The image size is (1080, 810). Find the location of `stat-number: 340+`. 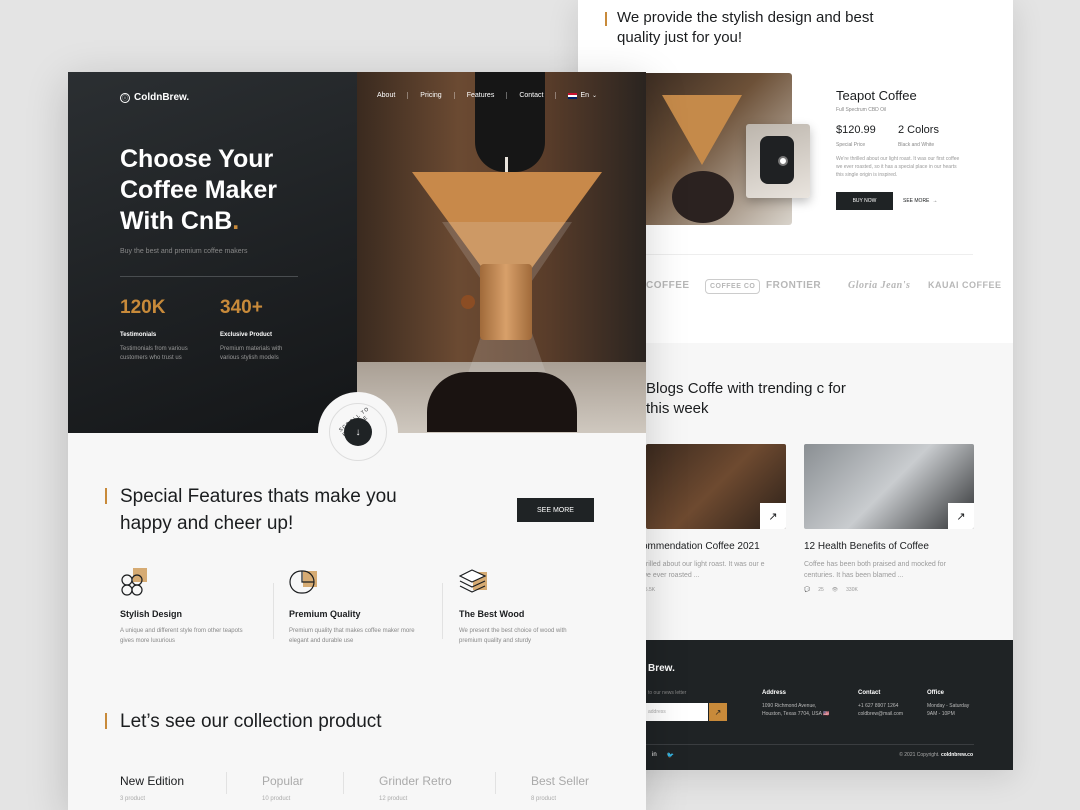

stat-number: 340+ is located at coordinates (241, 307).